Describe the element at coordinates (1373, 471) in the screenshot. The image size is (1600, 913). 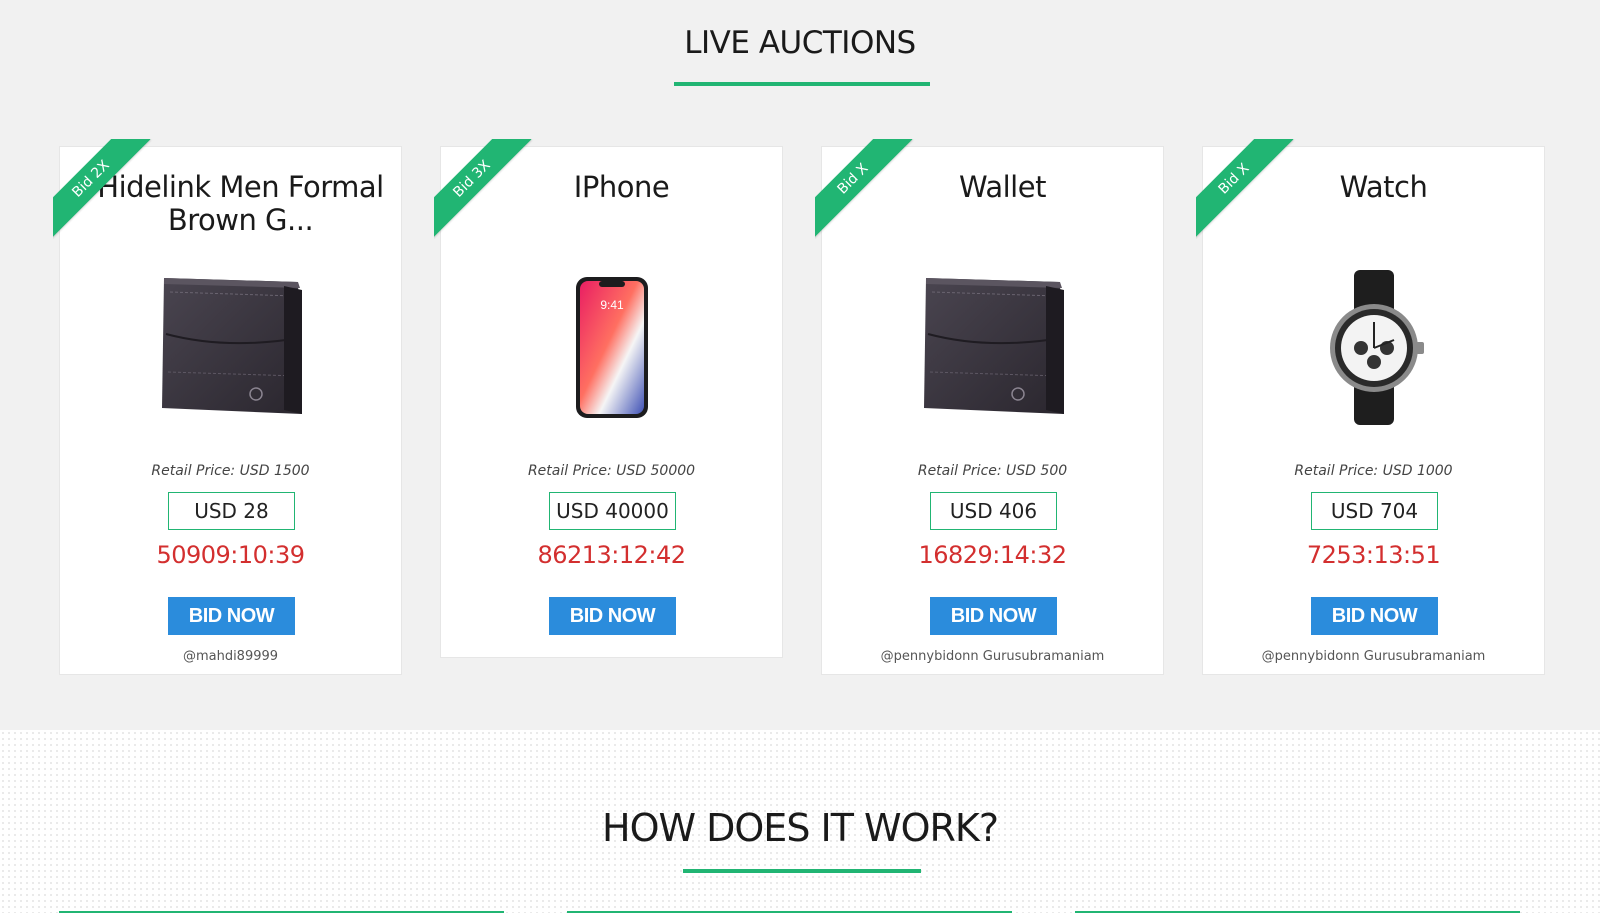
I see `retail-price: Retail Price: USD 1000` at that location.